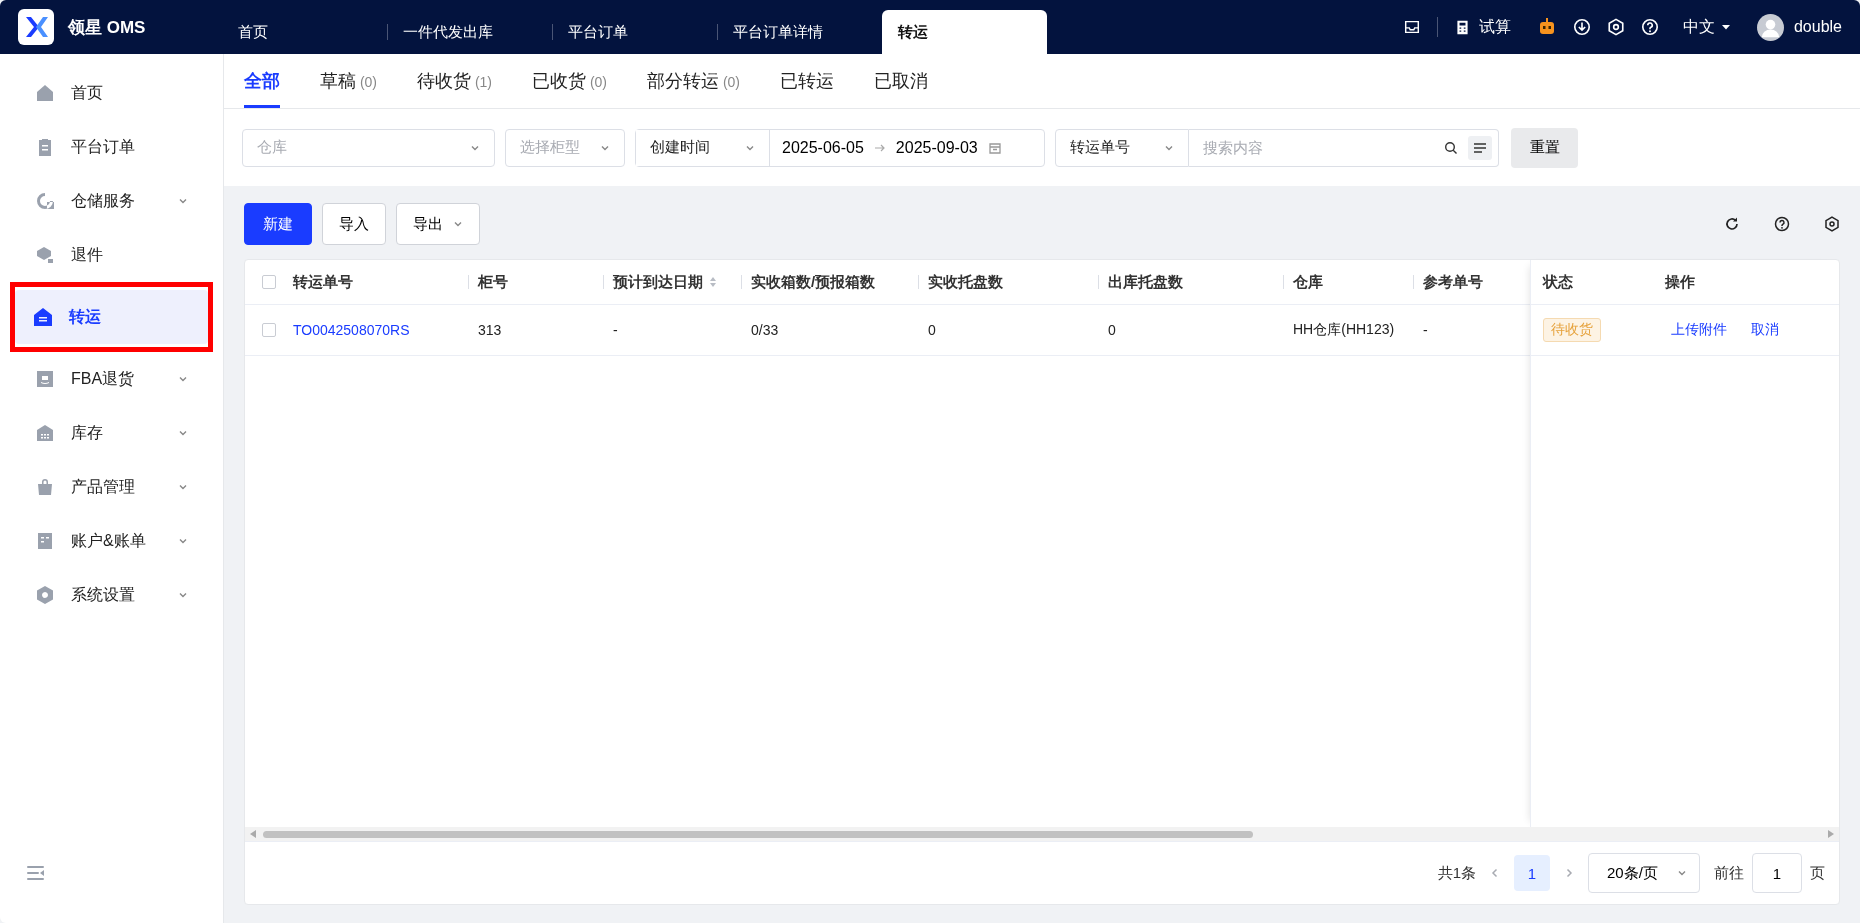  What do you see at coordinates (45, 487) in the screenshot?
I see `bag-icon` at bounding box center [45, 487].